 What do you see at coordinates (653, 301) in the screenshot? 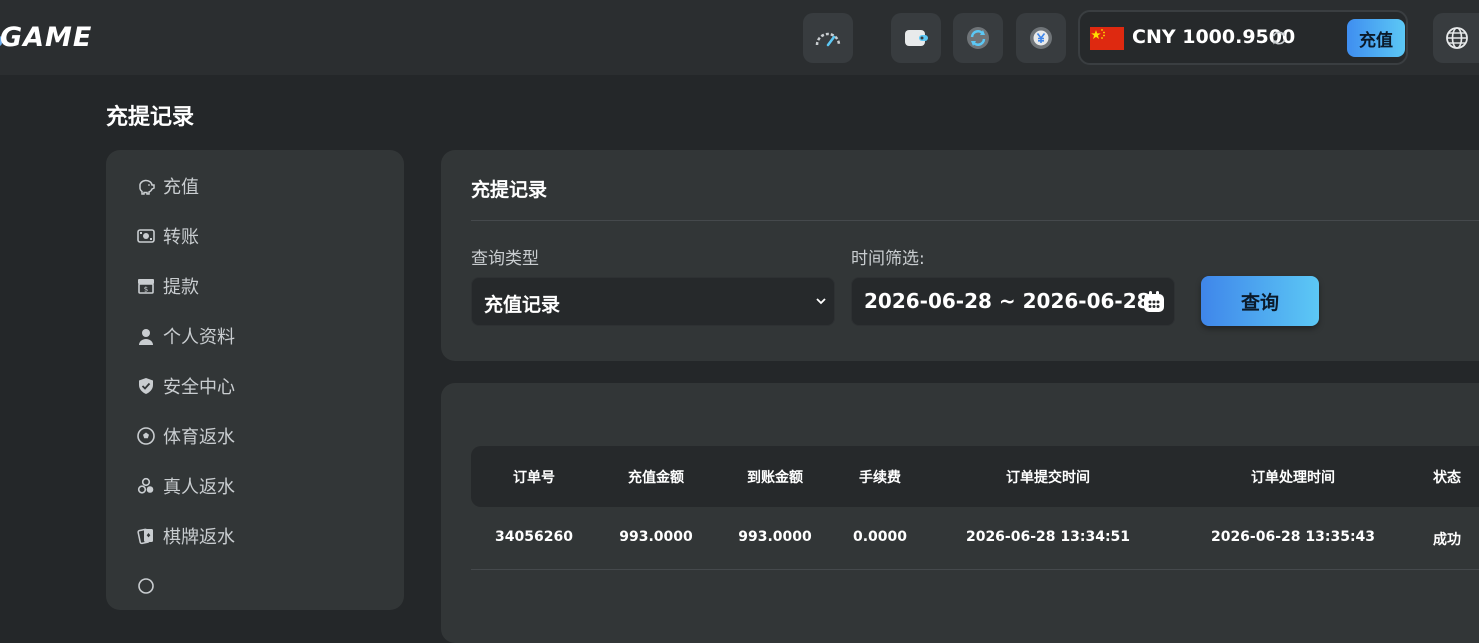
I see `query-type-select: 充值记录` at bounding box center [653, 301].